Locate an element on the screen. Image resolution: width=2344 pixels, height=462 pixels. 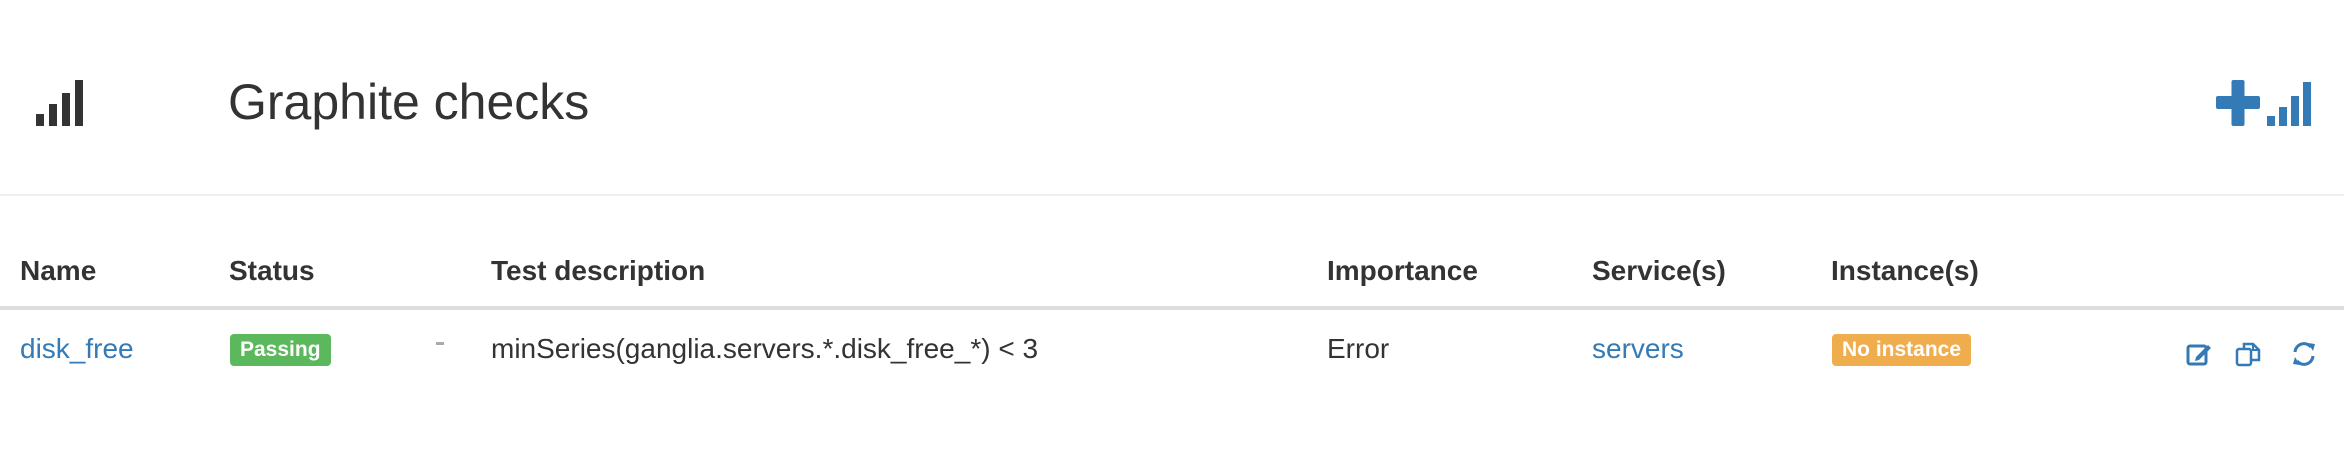
plus-signal-icon is located at coordinates (2263, 103).